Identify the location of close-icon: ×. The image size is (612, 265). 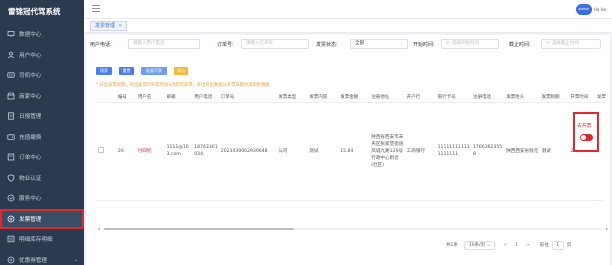
(120, 26).